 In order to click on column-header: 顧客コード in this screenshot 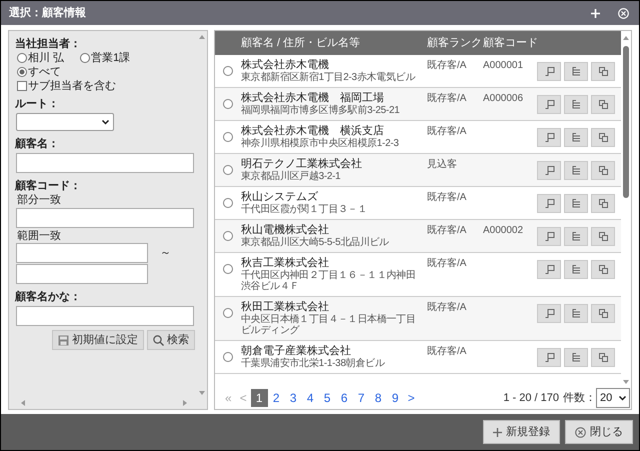, I will do `click(510, 43)`.